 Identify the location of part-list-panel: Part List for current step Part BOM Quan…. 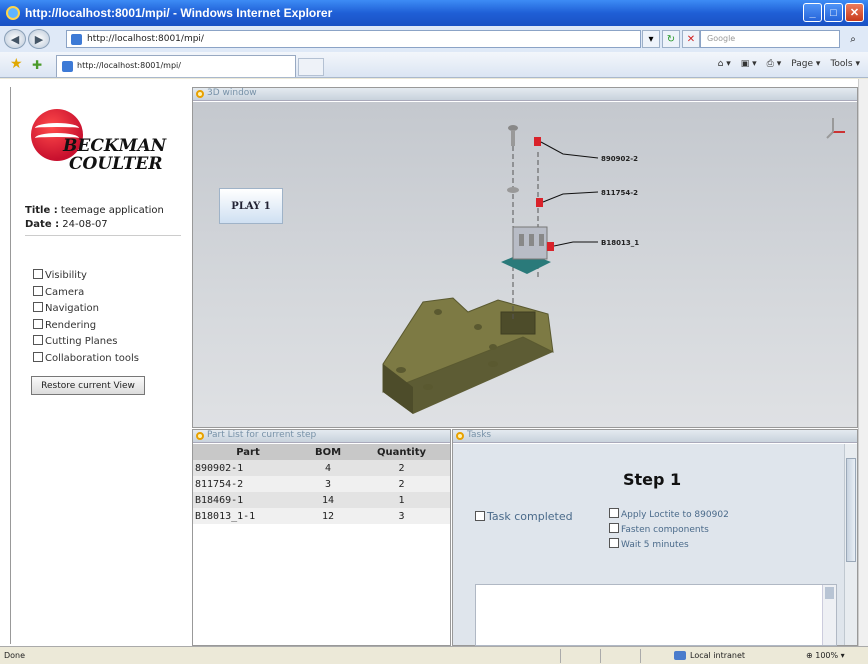
(321, 537).